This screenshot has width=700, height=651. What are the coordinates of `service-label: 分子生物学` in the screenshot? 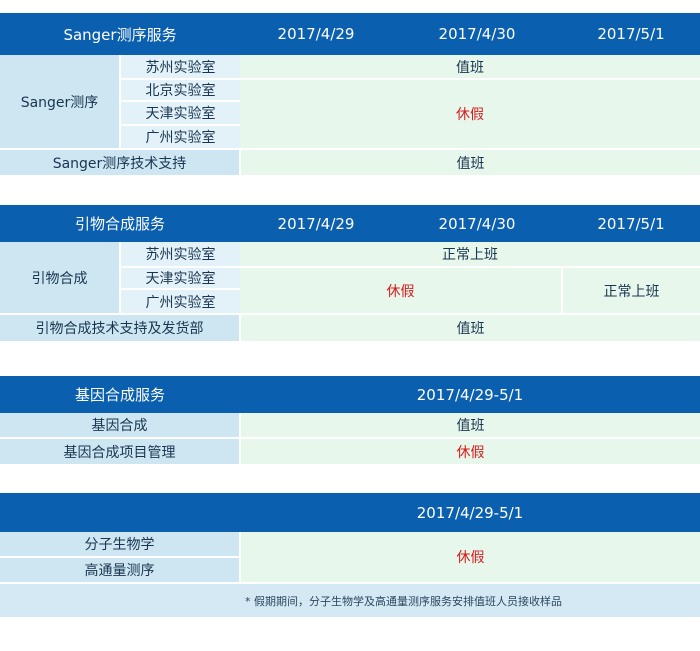 It's located at (120, 545).